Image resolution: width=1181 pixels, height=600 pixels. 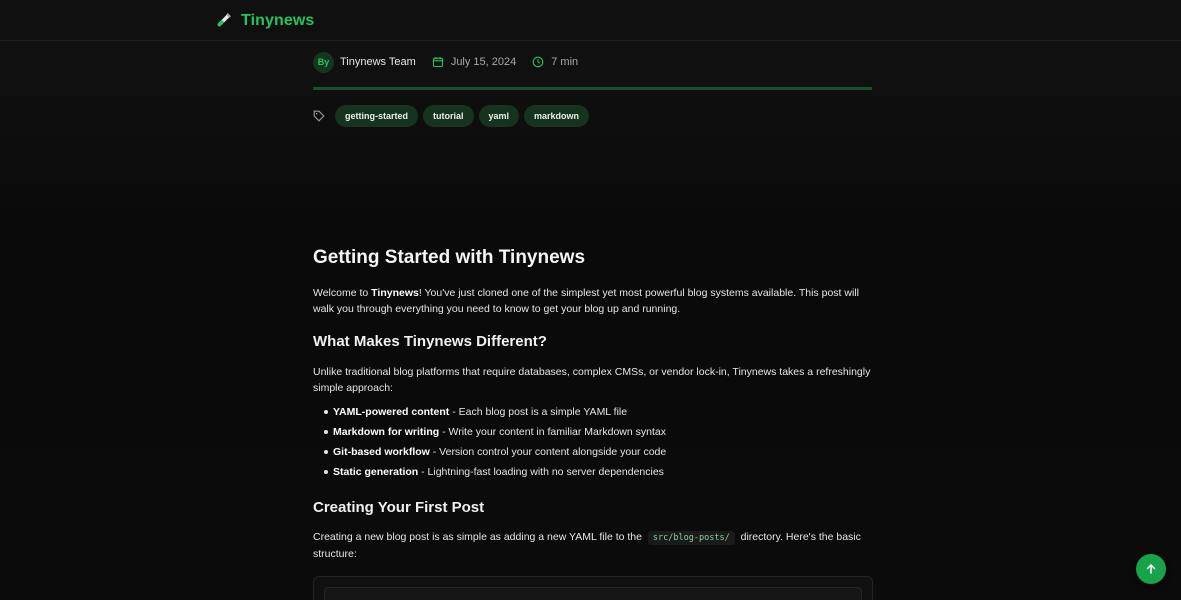 I want to click on back-to-top-button, so click(x=1151, y=569).